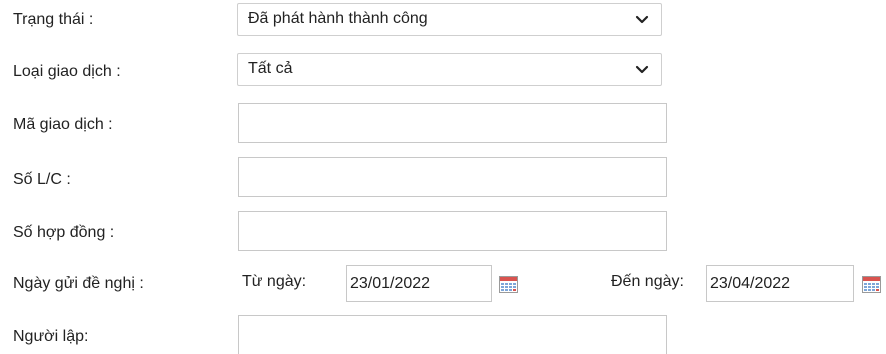 This screenshot has height=354, width=886. Describe the element at coordinates (270, 68) in the screenshot. I see `transaction-type-select-value: Tất cả` at that location.